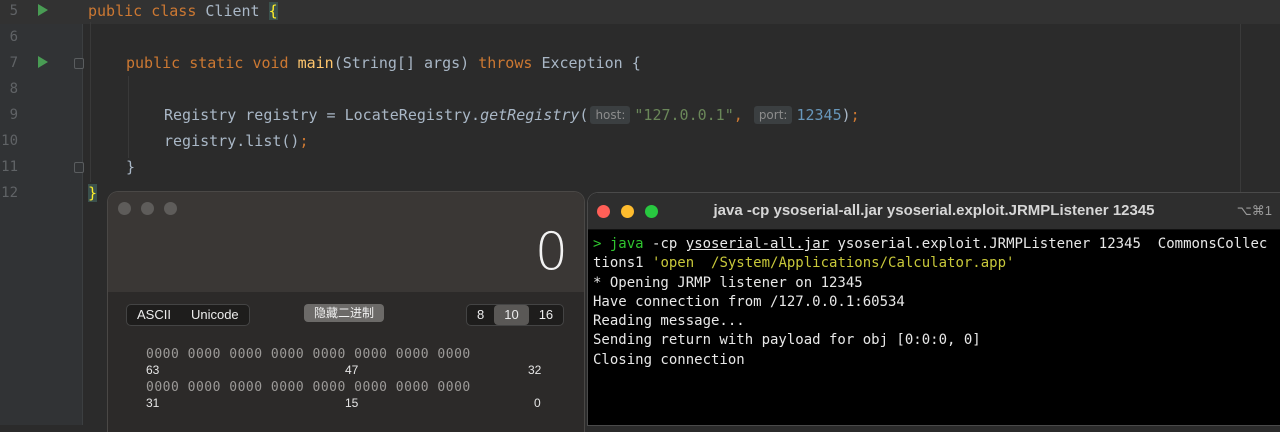 The height and width of the screenshot is (432, 1280). Describe the element at coordinates (401, 63) in the screenshot. I see `params: (String[] args)` at that location.